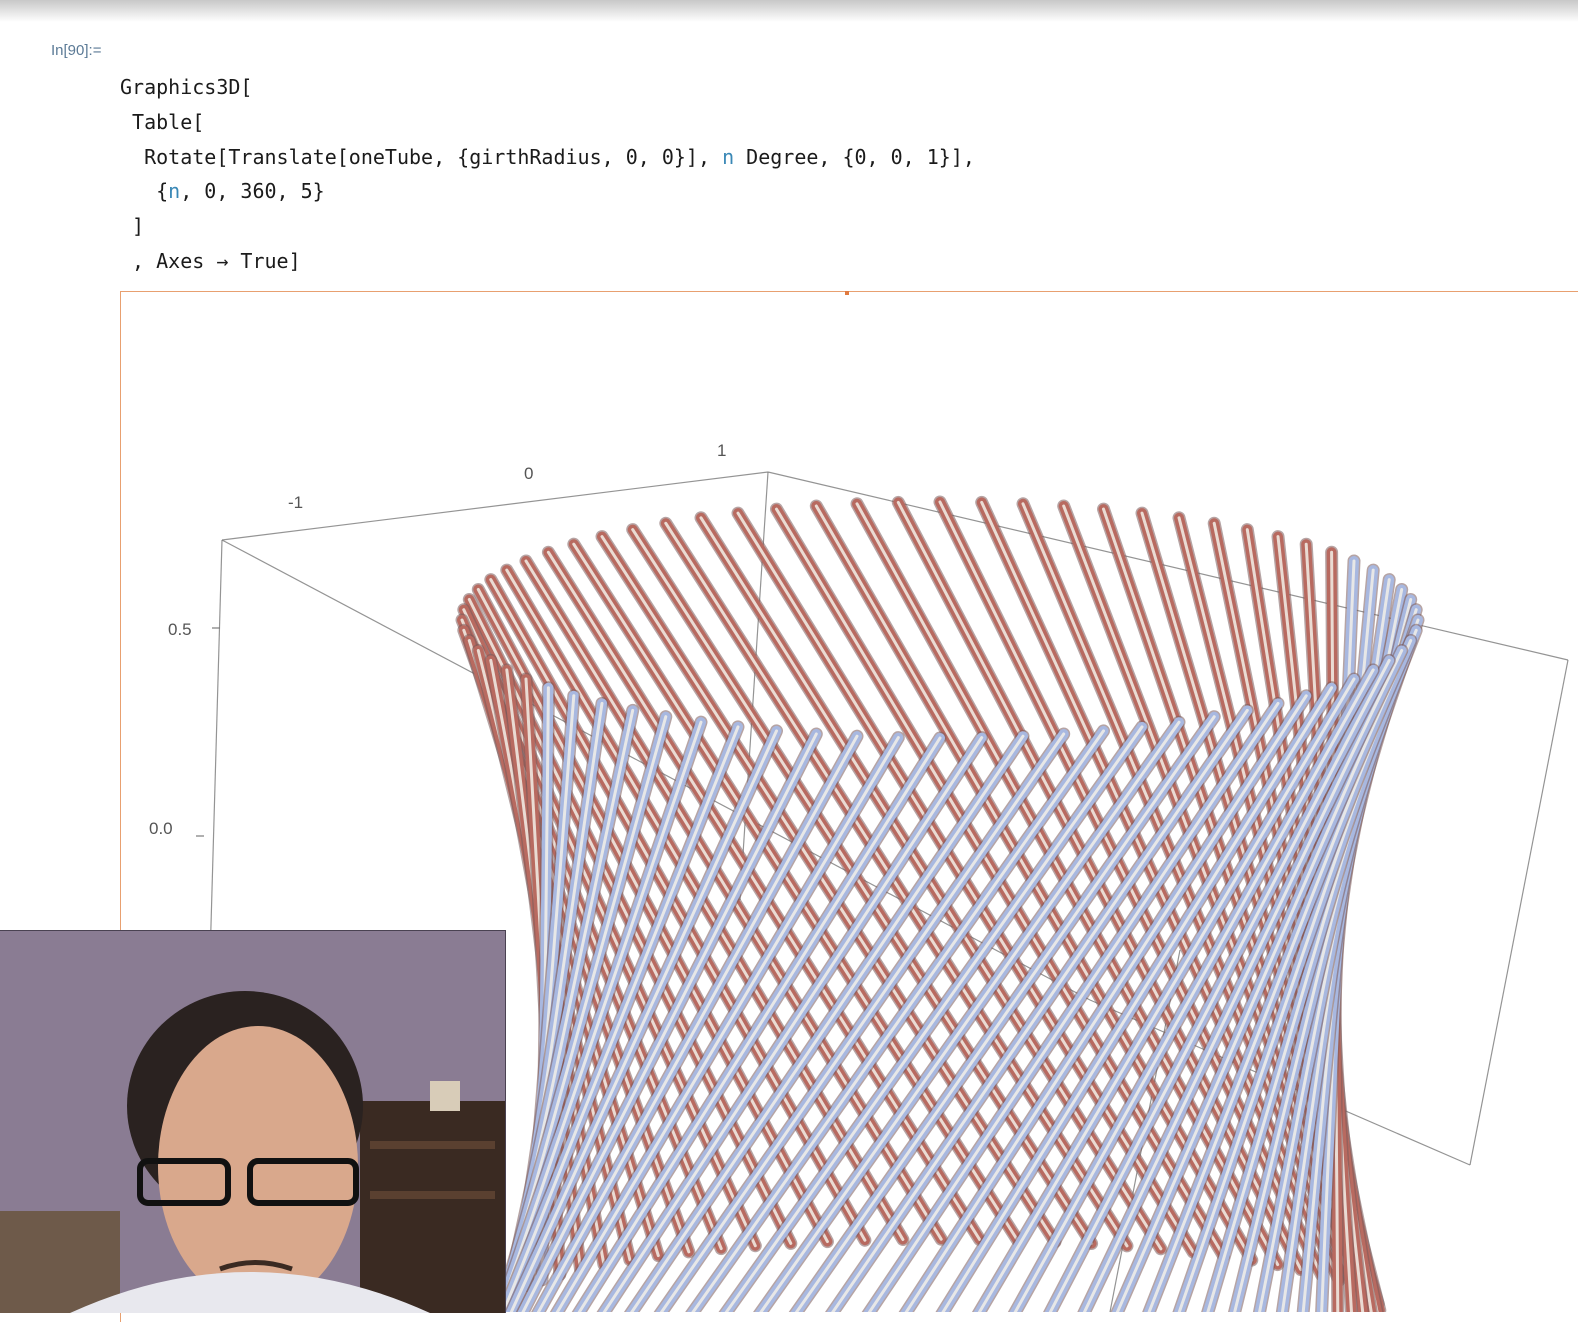 The height and width of the screenshot is (1322, 1578). I want to click on webcam-shelf, so click(432, 1207).